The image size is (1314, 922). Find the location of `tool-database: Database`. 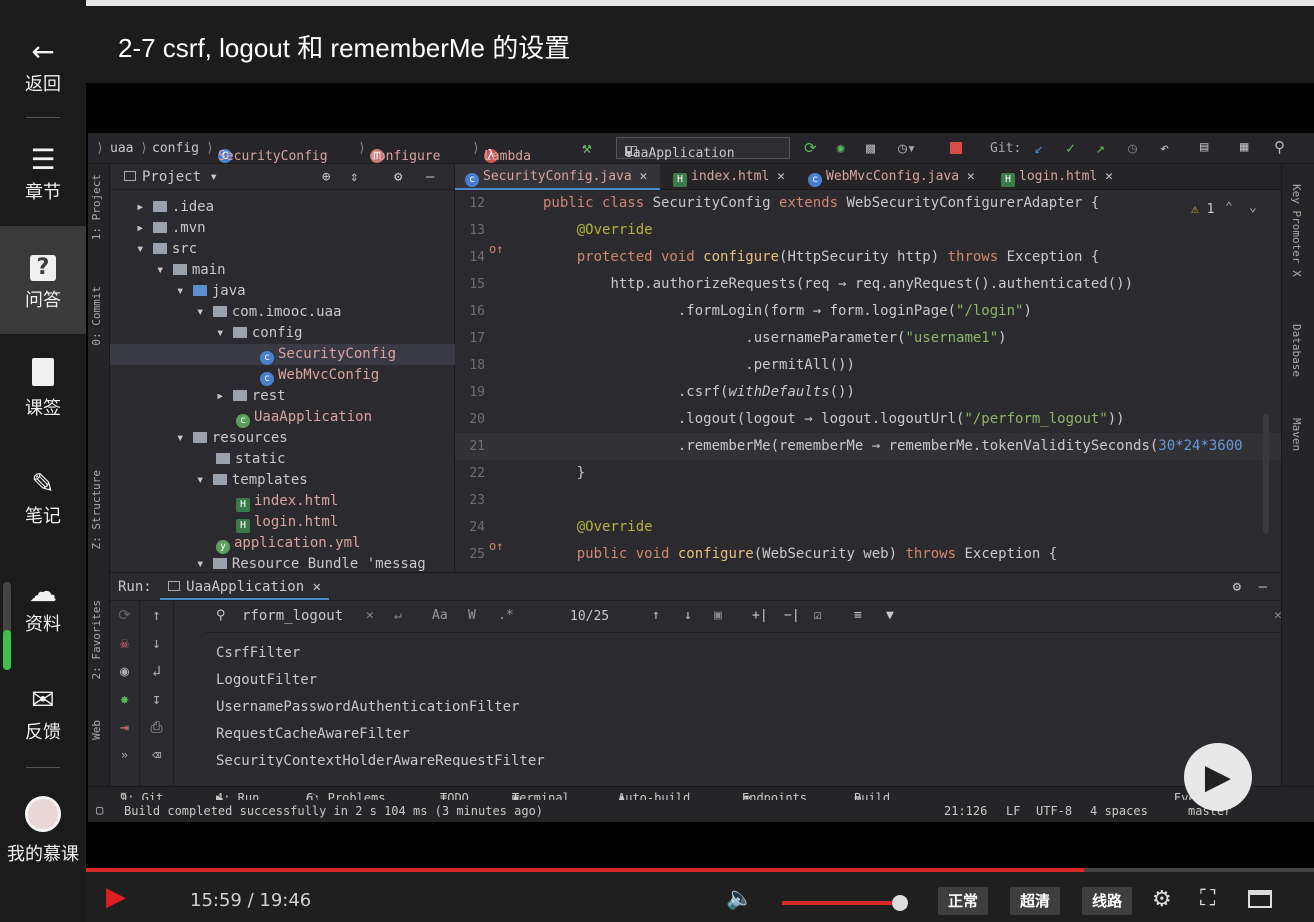

tool-database: Database is located at coordinates (1296, 350).